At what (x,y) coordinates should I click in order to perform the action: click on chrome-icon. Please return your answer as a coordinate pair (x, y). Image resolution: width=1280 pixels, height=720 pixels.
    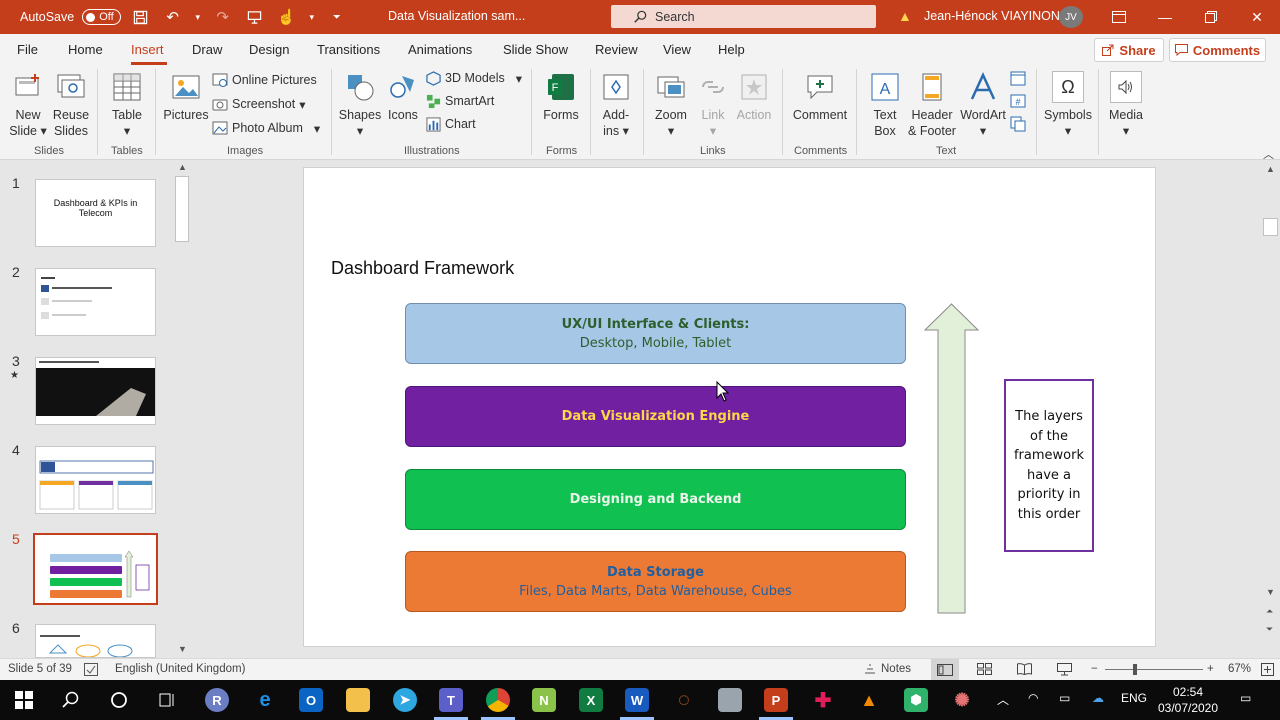
    Looking at the image, I should click on (498, 700).